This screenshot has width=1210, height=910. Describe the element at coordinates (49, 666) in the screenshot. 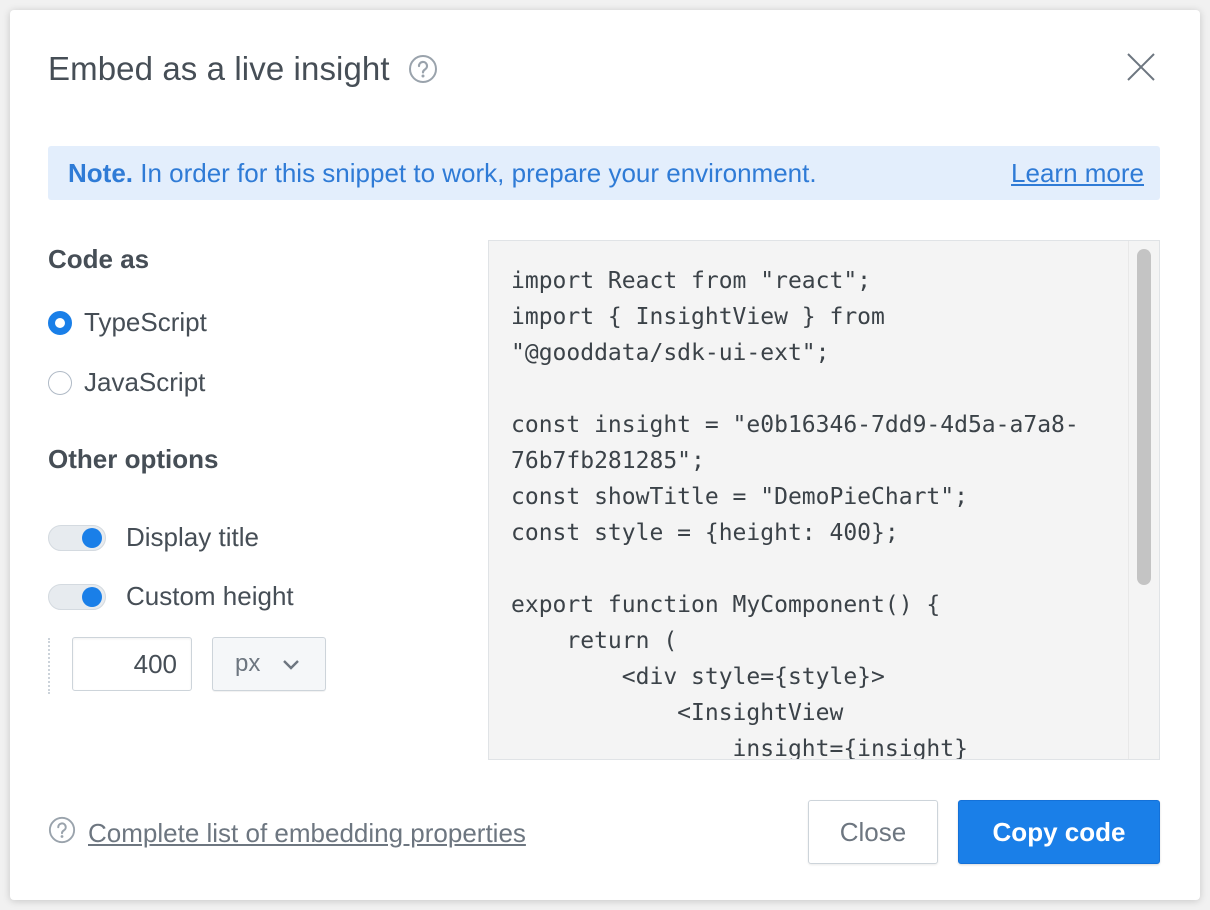

I see `indent-guide` at that location.